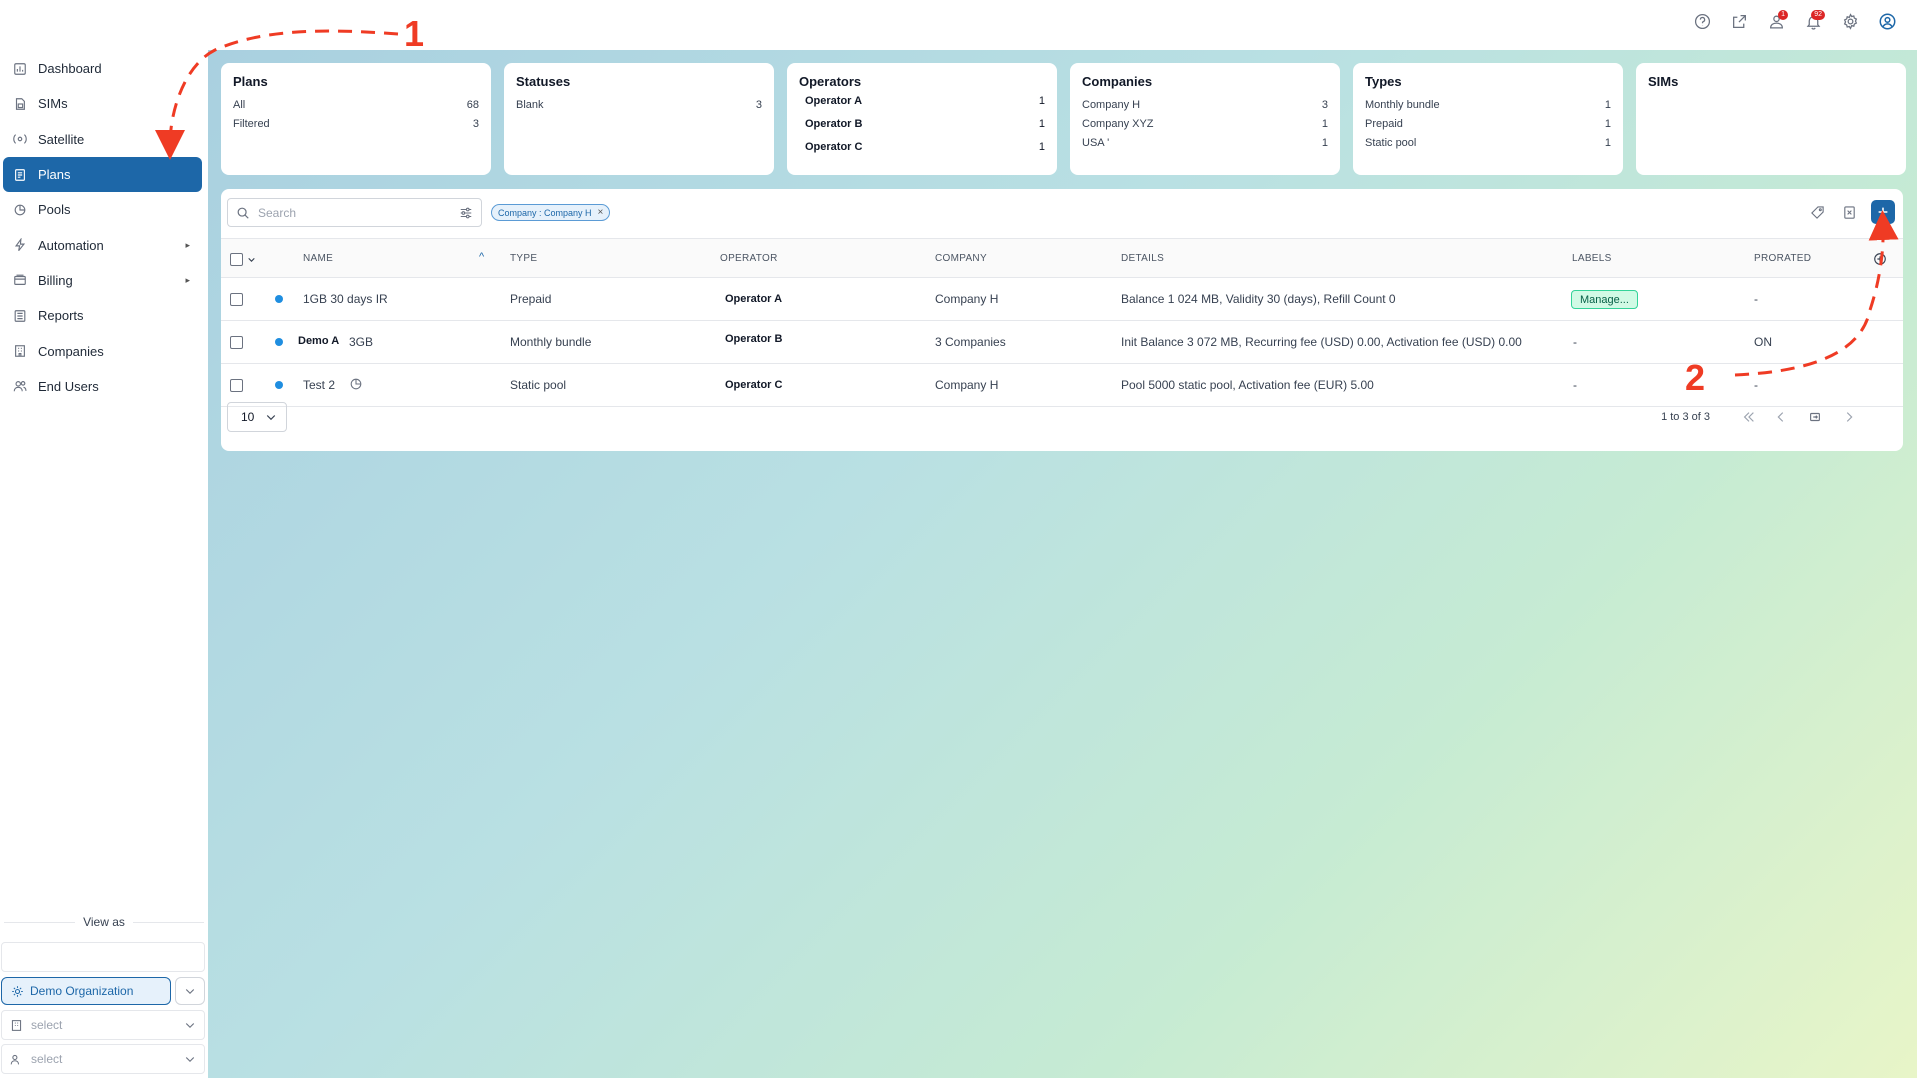 The width and height of the screenshot is (1917, 1078). What do you see at coordinates (1850, 21) in the screenshot?
I see `settings-button` at bounding box center [1850, 21].